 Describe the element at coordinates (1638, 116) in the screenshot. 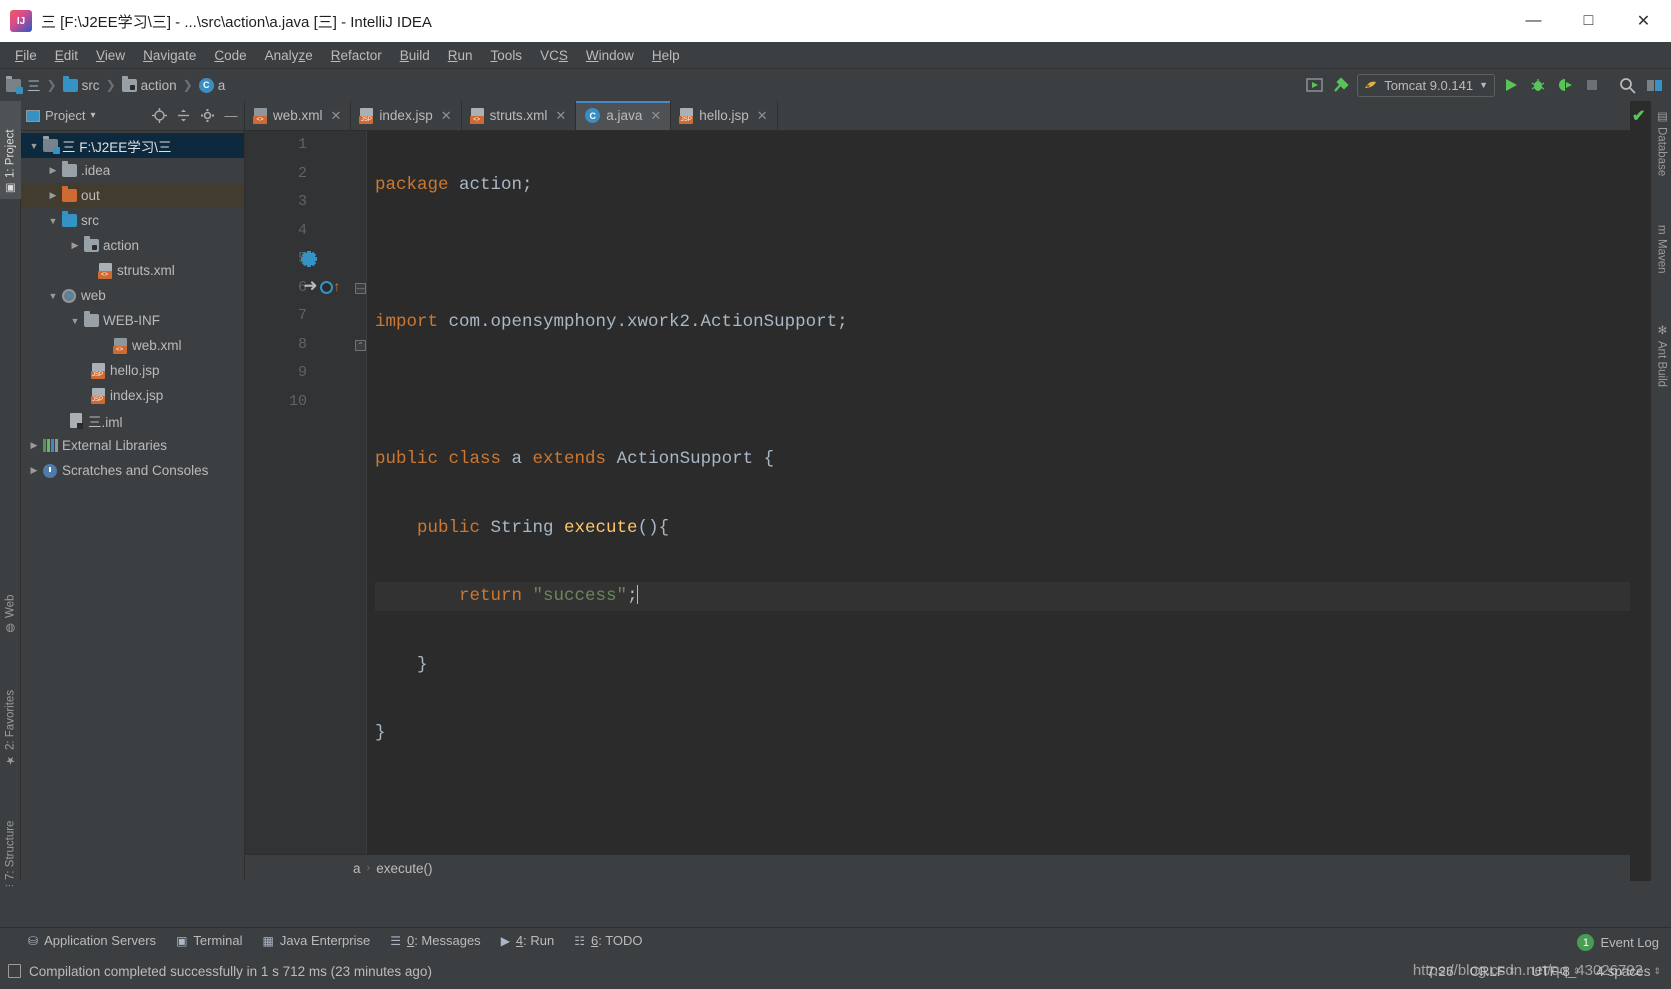

I see `inspection-ok-icon: ✔` at that location.